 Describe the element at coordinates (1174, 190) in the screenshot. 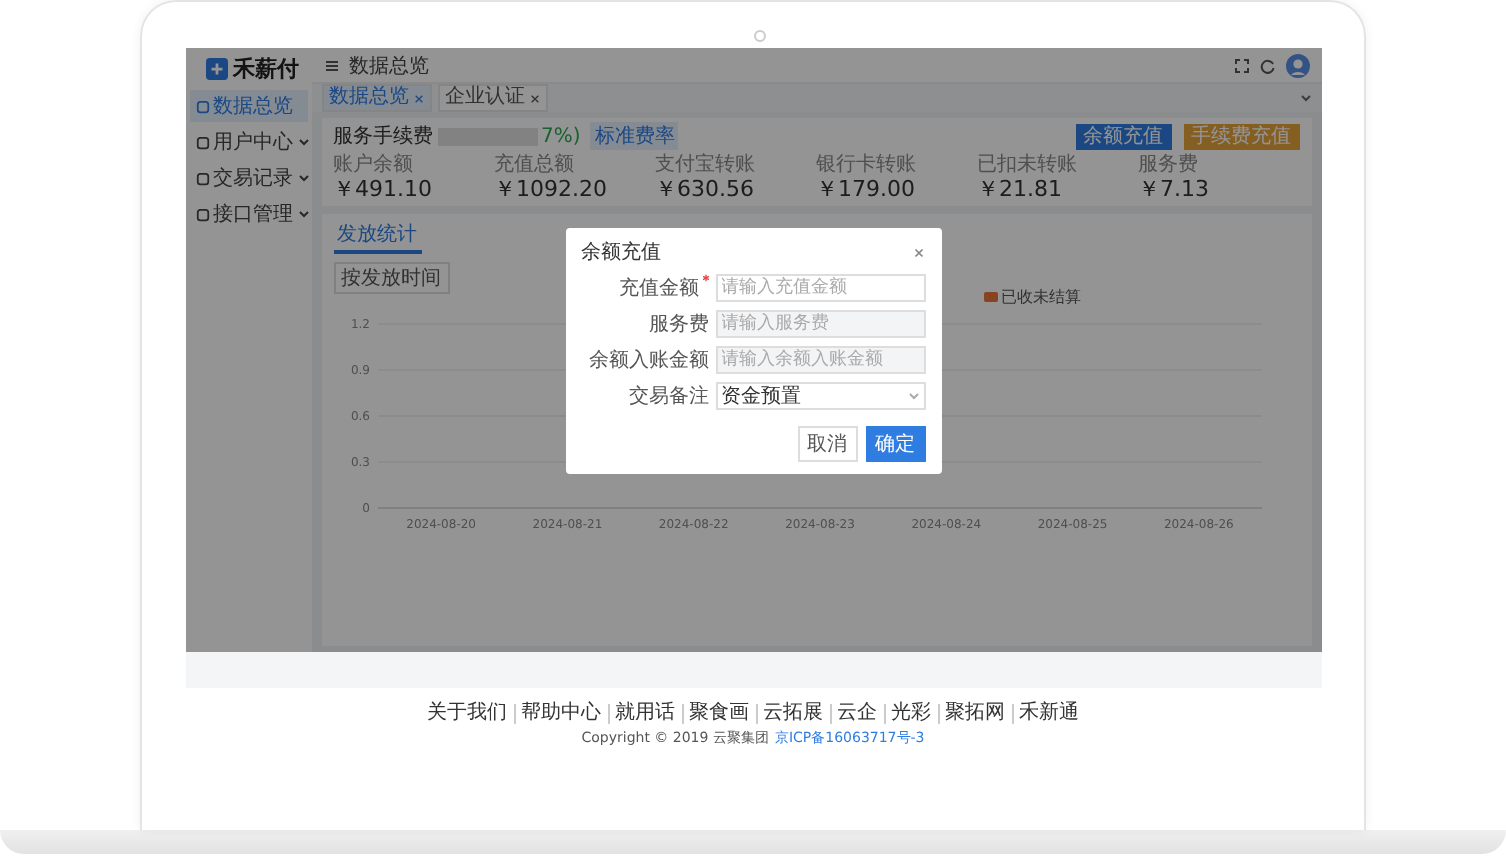

I see `stat-value: ￥7.13` at that location.